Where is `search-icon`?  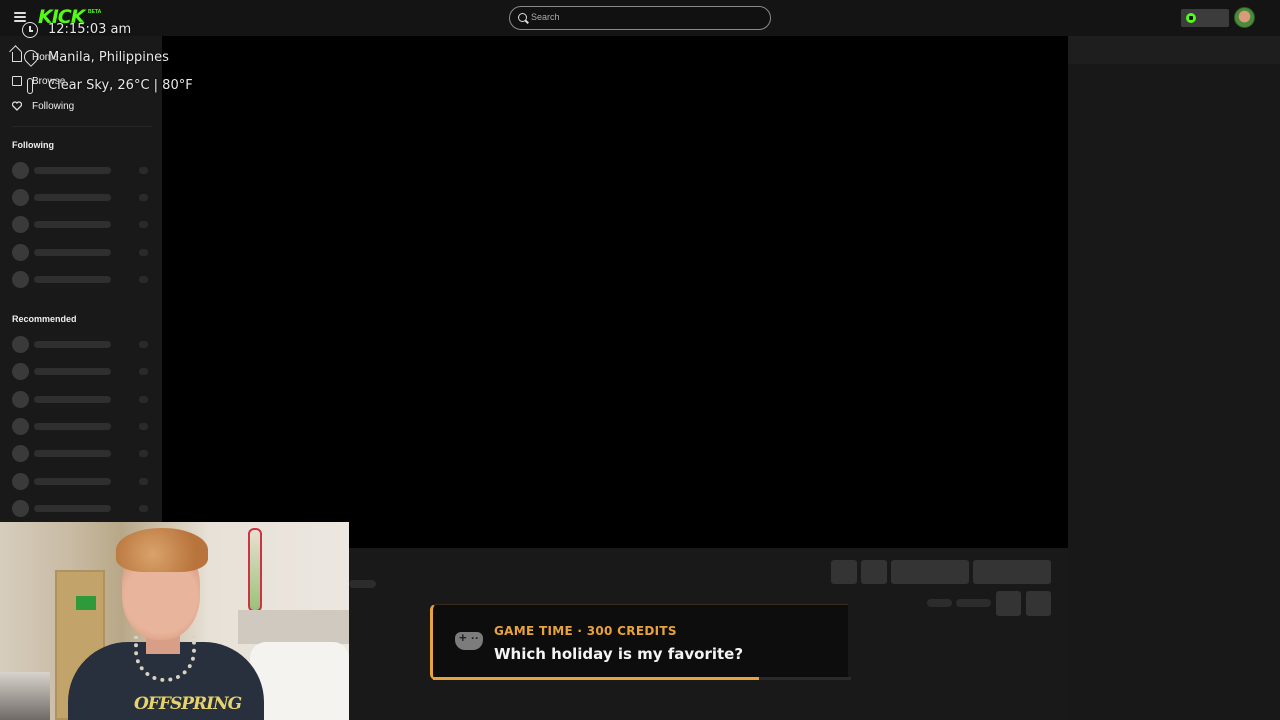
search-icon is located at coordinates (522, 17).